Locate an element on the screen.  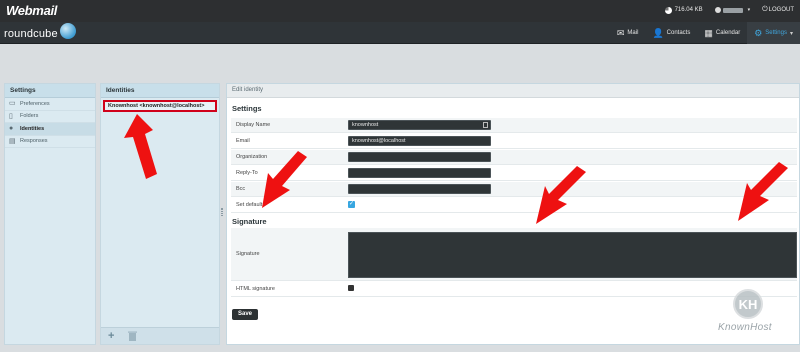
display-name-label: Display Name is located at coordinates (253, 125).